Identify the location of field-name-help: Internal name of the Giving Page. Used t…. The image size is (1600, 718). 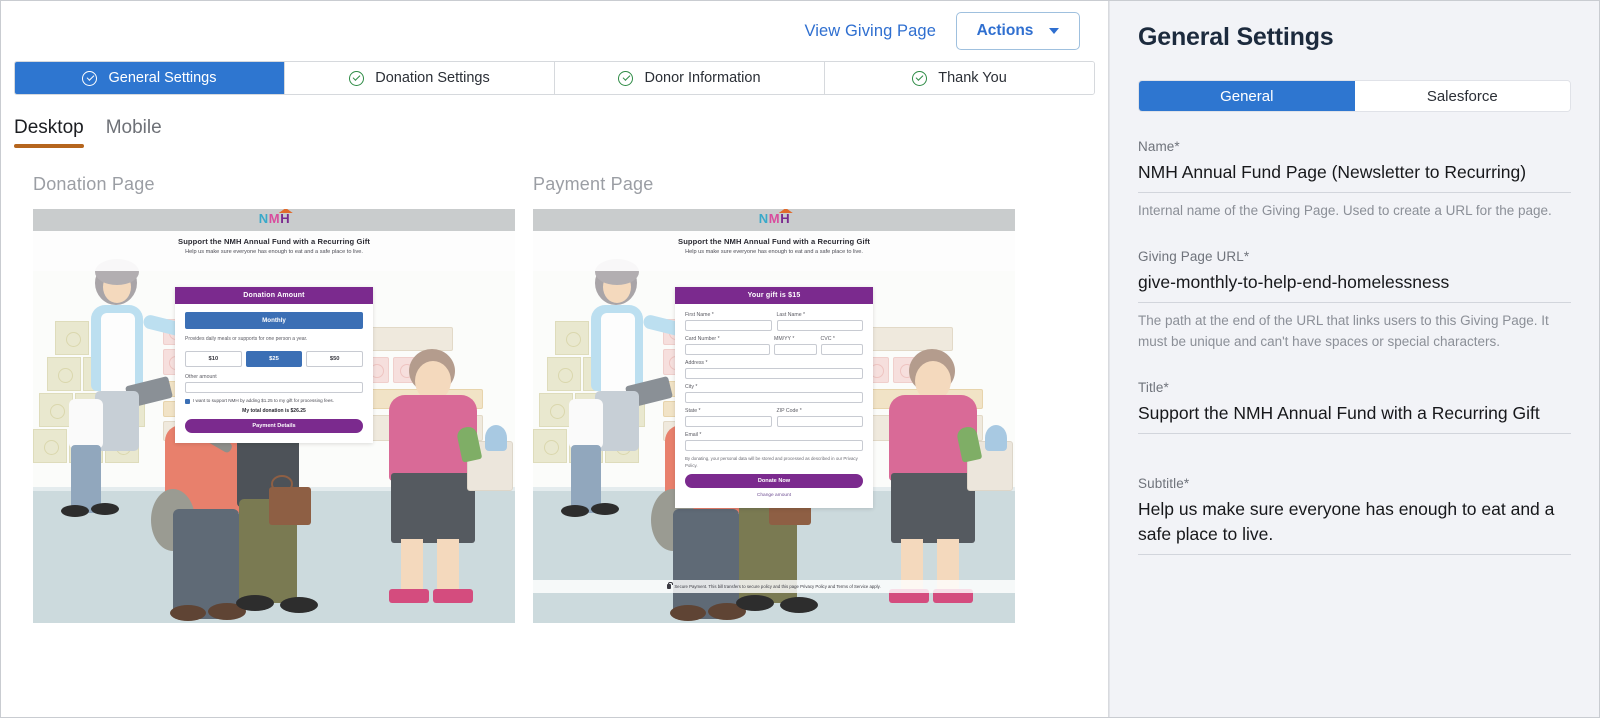
(1345, 210).